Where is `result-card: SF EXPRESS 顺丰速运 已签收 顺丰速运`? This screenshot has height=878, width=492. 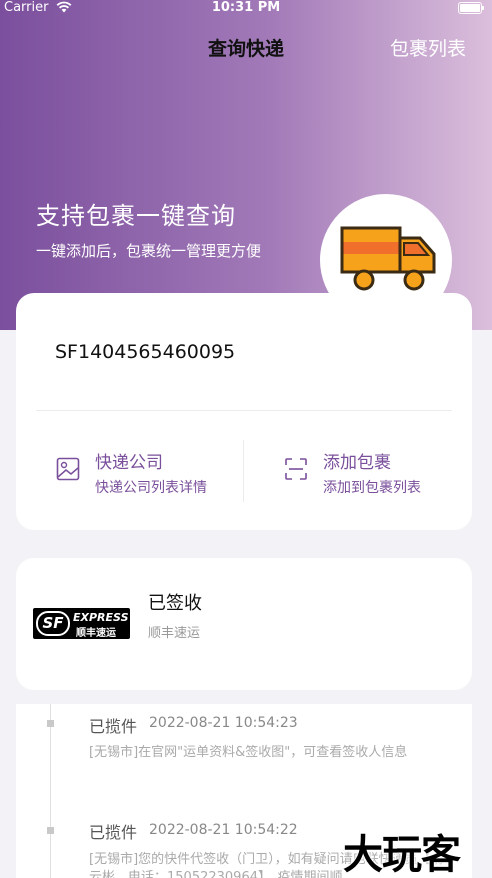 result-card: SF EXPRESS 顺丰速运 已签收 顺丰速运 is located at coordinates (244, 624).